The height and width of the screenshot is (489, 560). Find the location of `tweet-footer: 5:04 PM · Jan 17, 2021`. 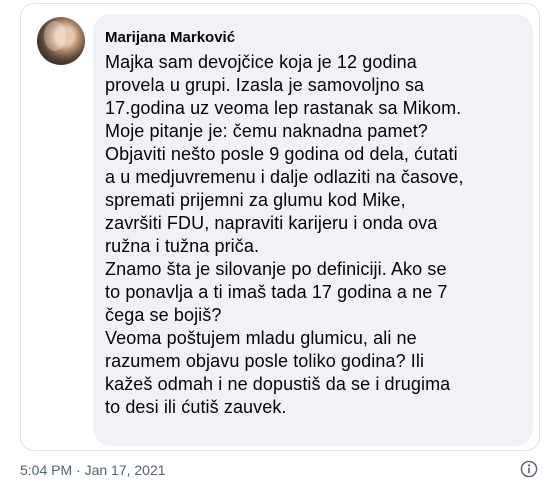

tweet-footer: 5:04 PM · Jan 17, 2021 is located at coordinates (280, 470).